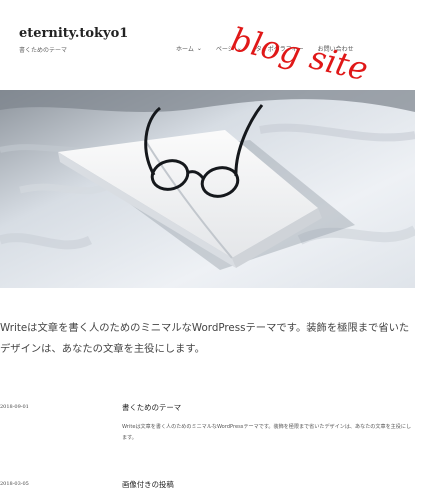 The height and width of the screenshot is (499, 424). What do you see at coordinates (185, 49) in the screenshot?
I see `nav-item-label: ホーム` at bounding box center [185, 49].